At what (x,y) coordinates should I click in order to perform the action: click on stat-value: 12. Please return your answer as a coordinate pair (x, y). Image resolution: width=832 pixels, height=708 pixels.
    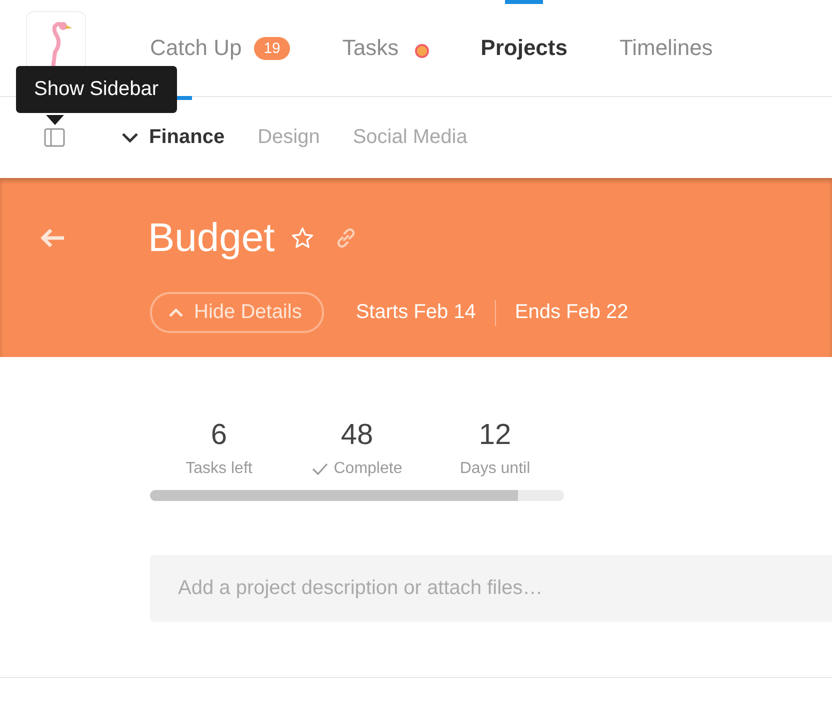
    Looking at the image, I should click on (495, 435).